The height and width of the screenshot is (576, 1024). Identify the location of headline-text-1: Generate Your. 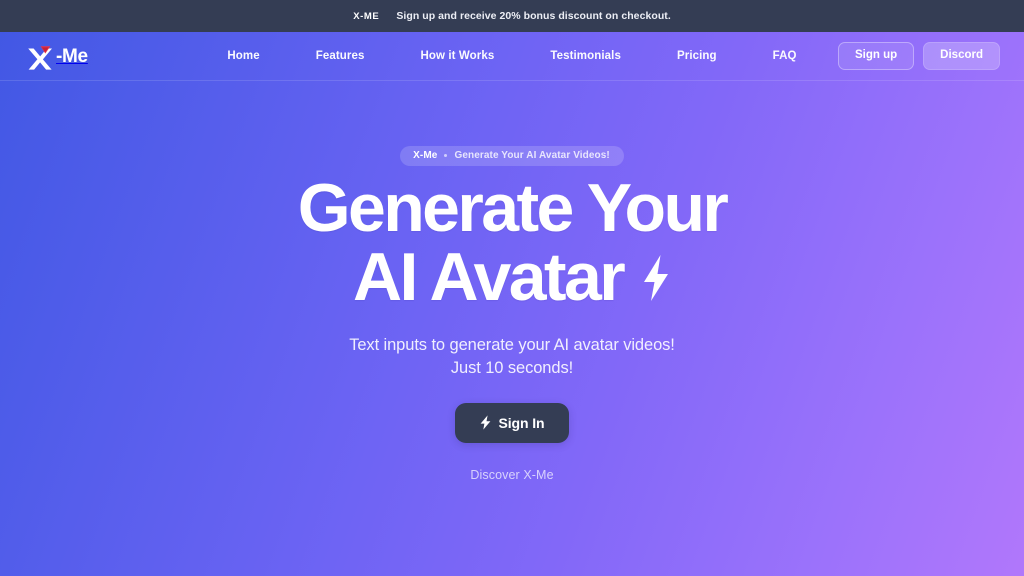
(513, 208).